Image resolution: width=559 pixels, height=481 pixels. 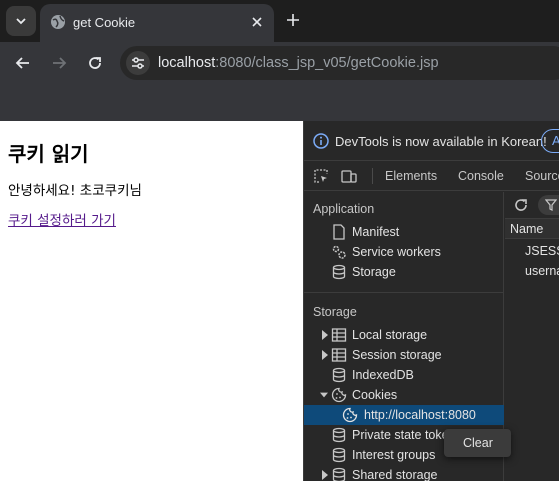 I want to click on back-arrow-icon, so click(x=22, y=63).